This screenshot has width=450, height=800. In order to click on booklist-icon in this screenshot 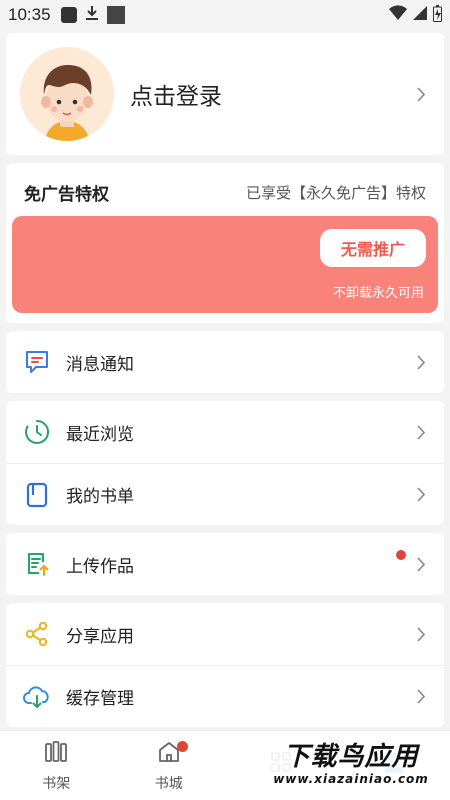, I will do `click(37, 495)`.